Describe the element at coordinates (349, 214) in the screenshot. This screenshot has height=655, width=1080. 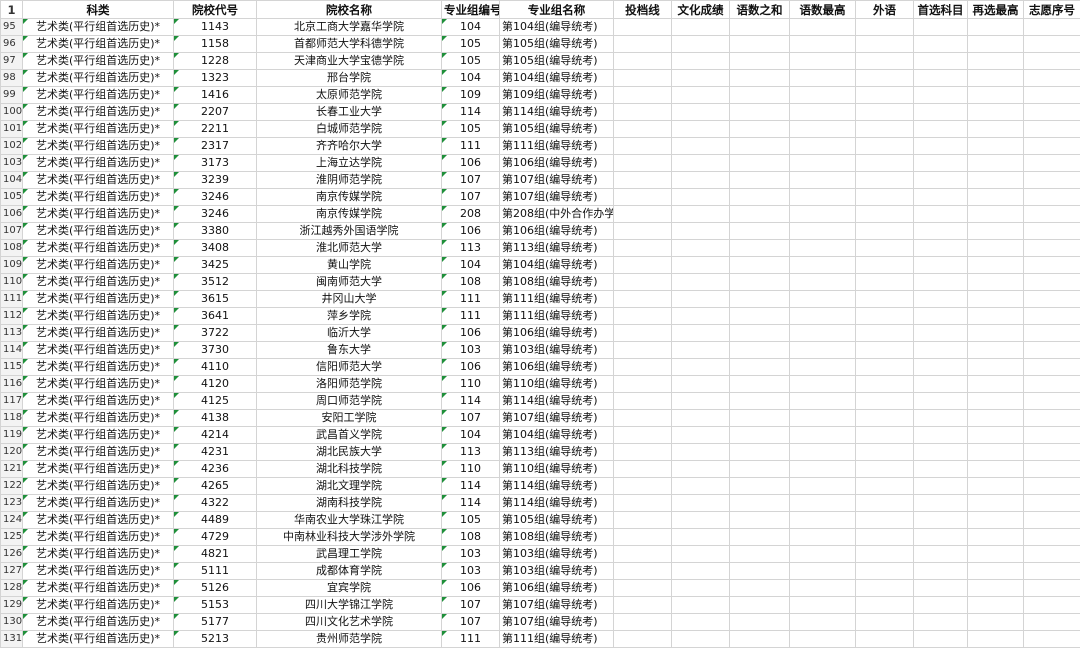
I see `cell-school-name: 南京传媒学院` at that location.